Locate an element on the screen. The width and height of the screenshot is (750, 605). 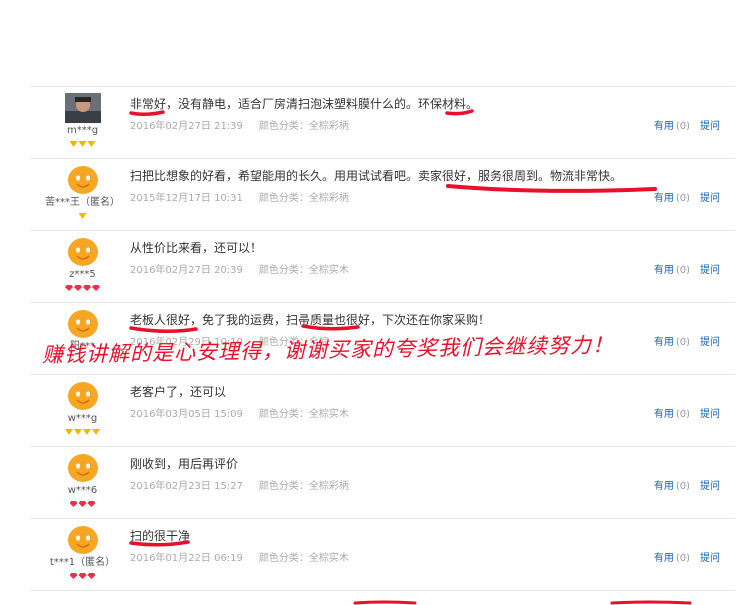
review-date: 2016年02月27日 21:39 is located at coordinates (186, 126).